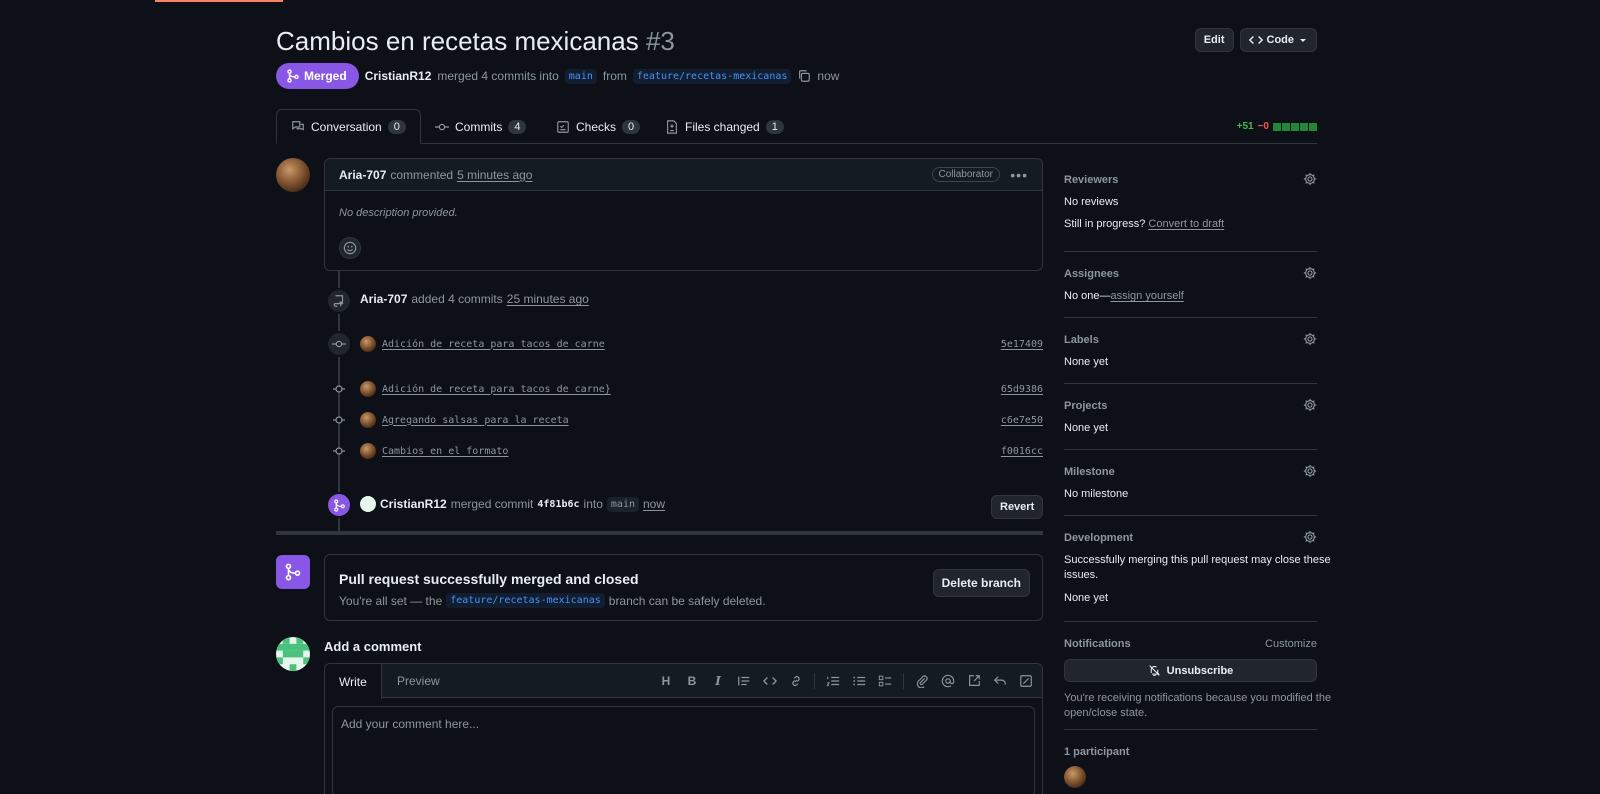  I want to click on checklist-icon, so click(563, 126).